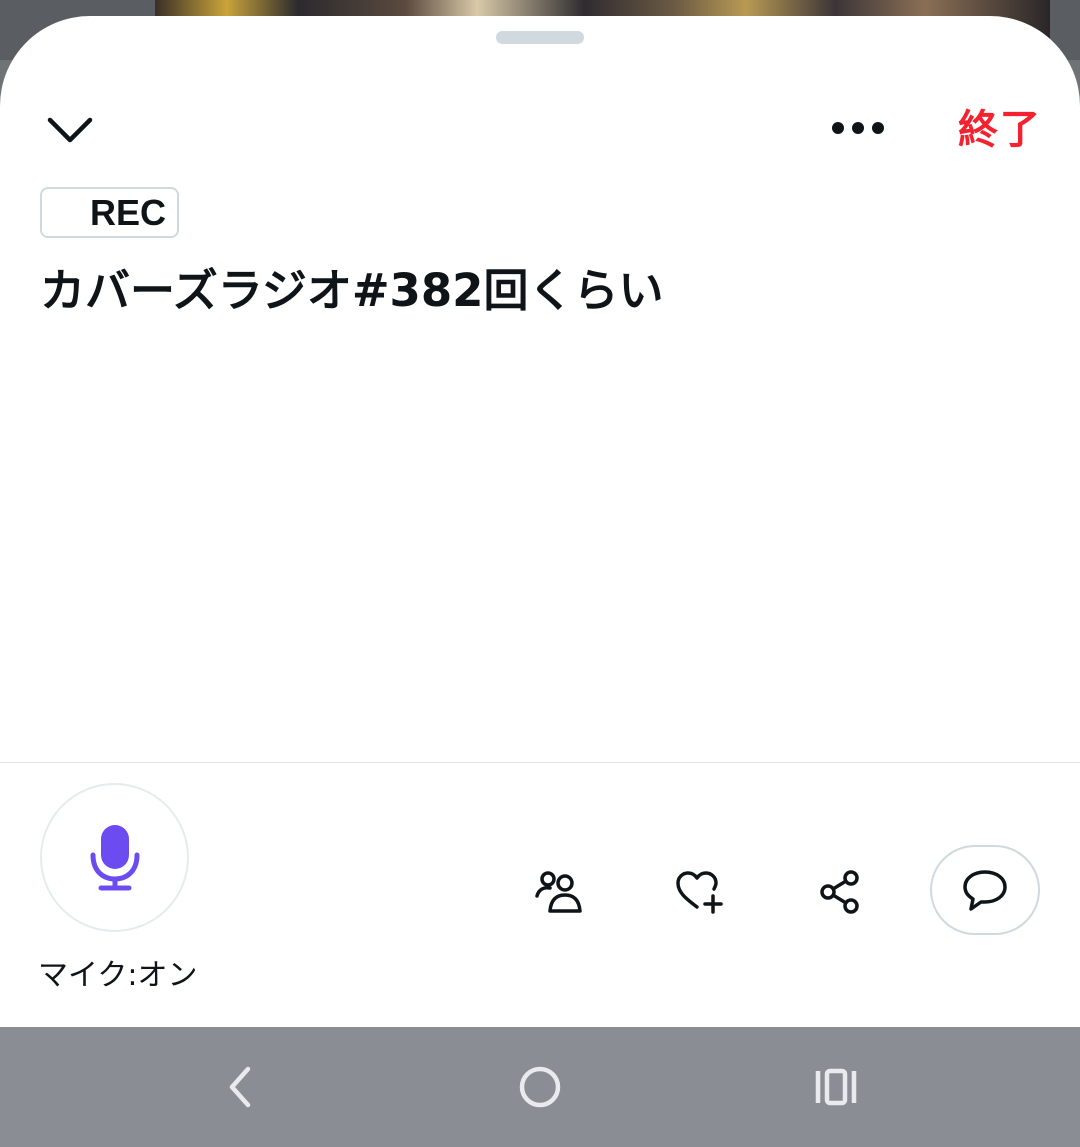 Image resolution: width=1080 pixels, height=1147 pixels. Describe the element at coordinates (540, 37) in the screenshot. I see `drag-handle` at that location.